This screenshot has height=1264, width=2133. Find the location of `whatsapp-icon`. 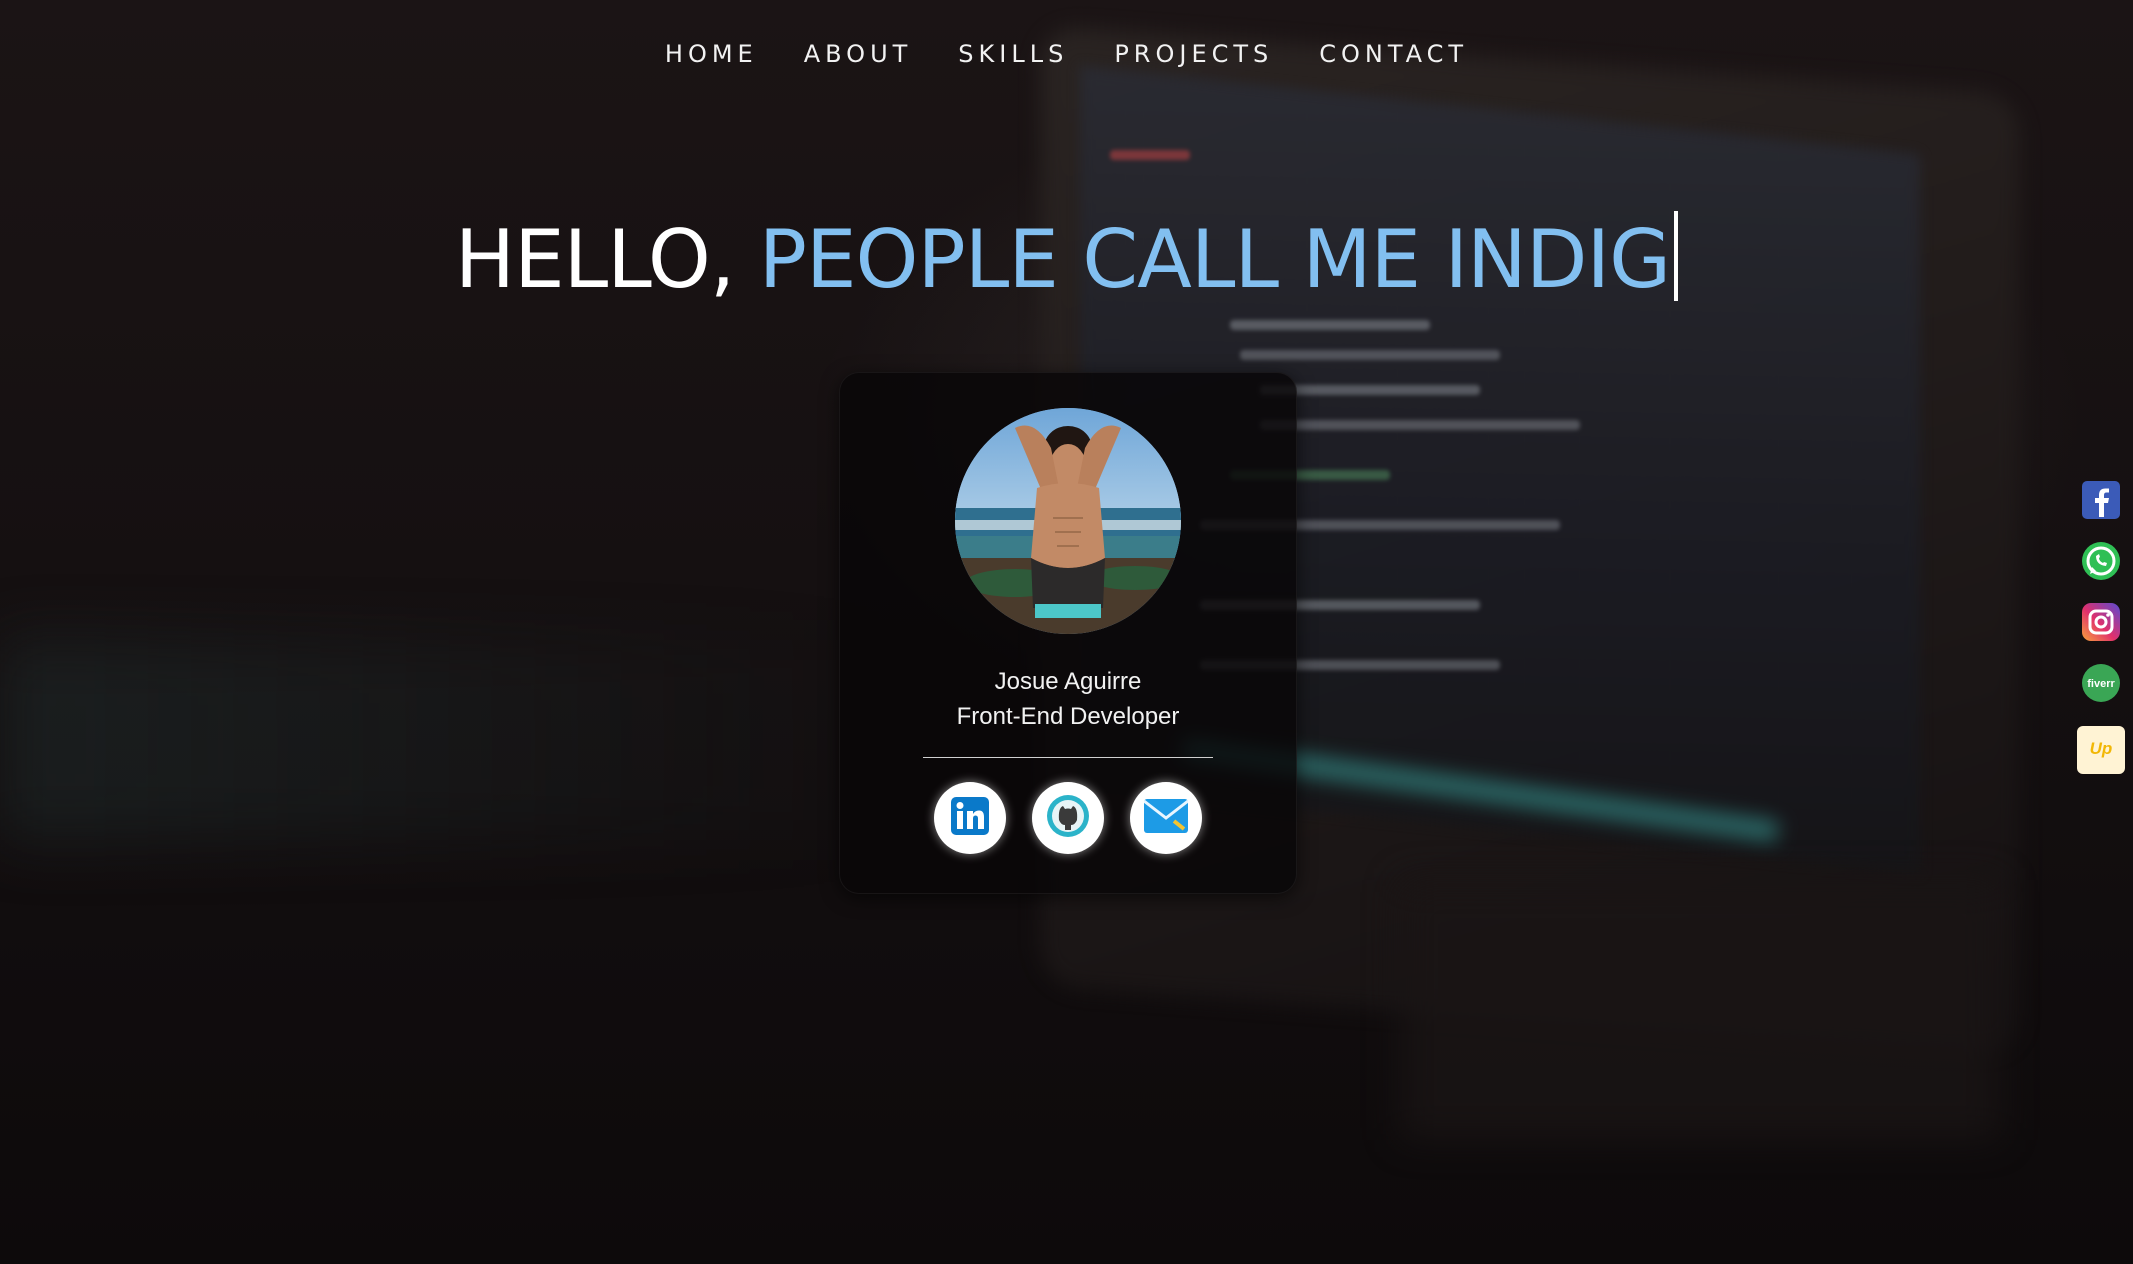

whatsapp-icon is located at coordinates (2101, 563).